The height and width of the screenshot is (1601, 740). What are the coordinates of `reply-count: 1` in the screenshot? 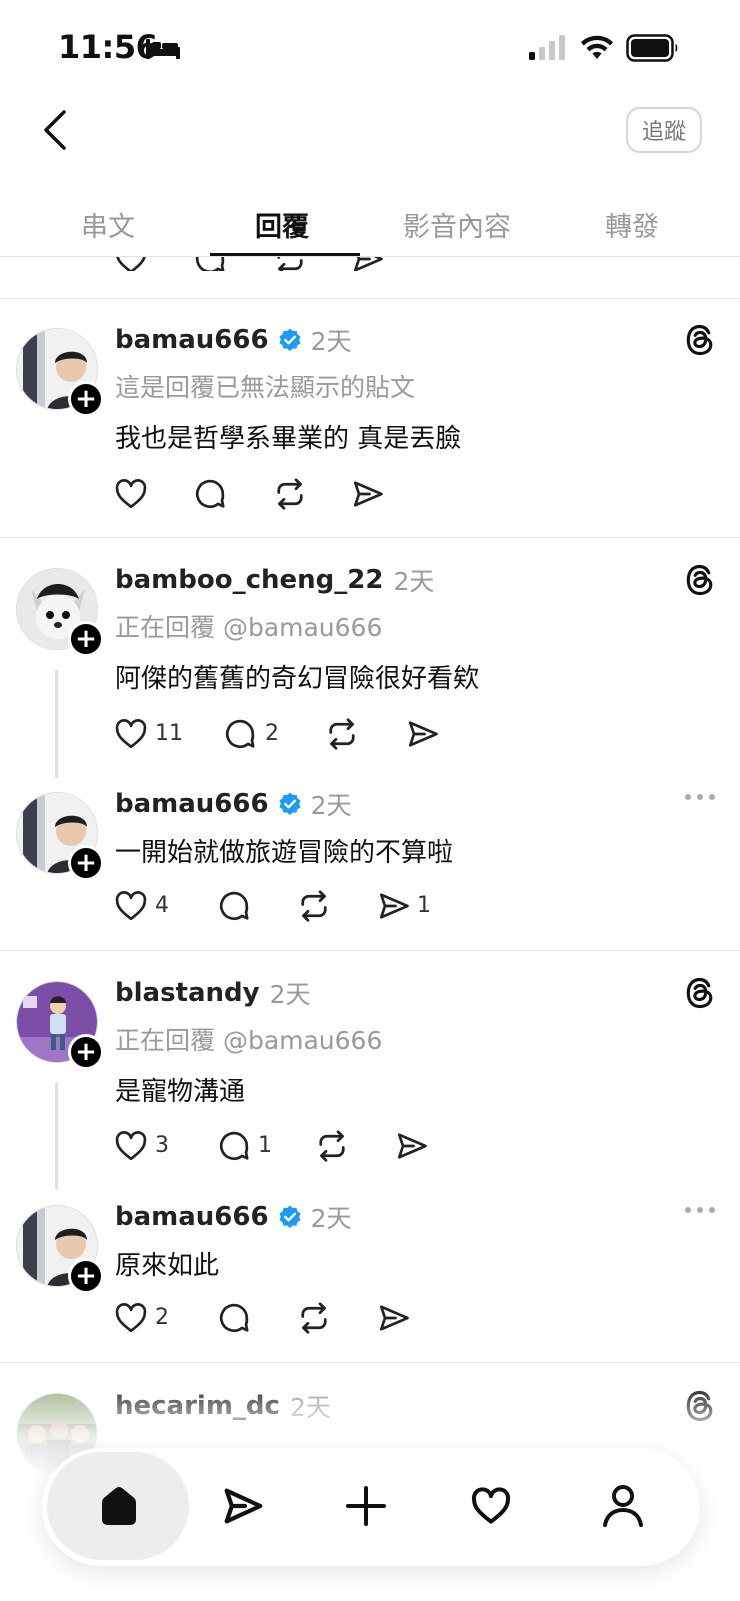 It's located at (265, 1145).